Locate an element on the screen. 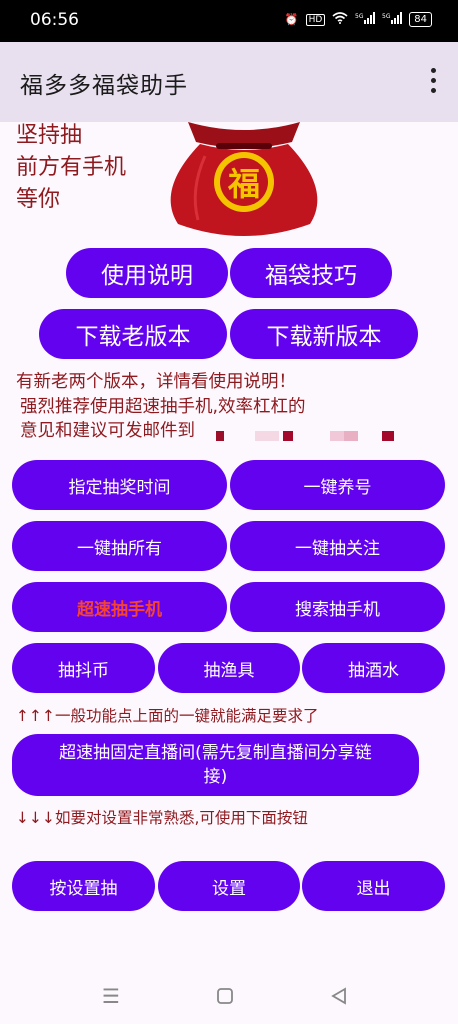  draw-all-button: 一键抽所有 is located at coordinates (119, 546).